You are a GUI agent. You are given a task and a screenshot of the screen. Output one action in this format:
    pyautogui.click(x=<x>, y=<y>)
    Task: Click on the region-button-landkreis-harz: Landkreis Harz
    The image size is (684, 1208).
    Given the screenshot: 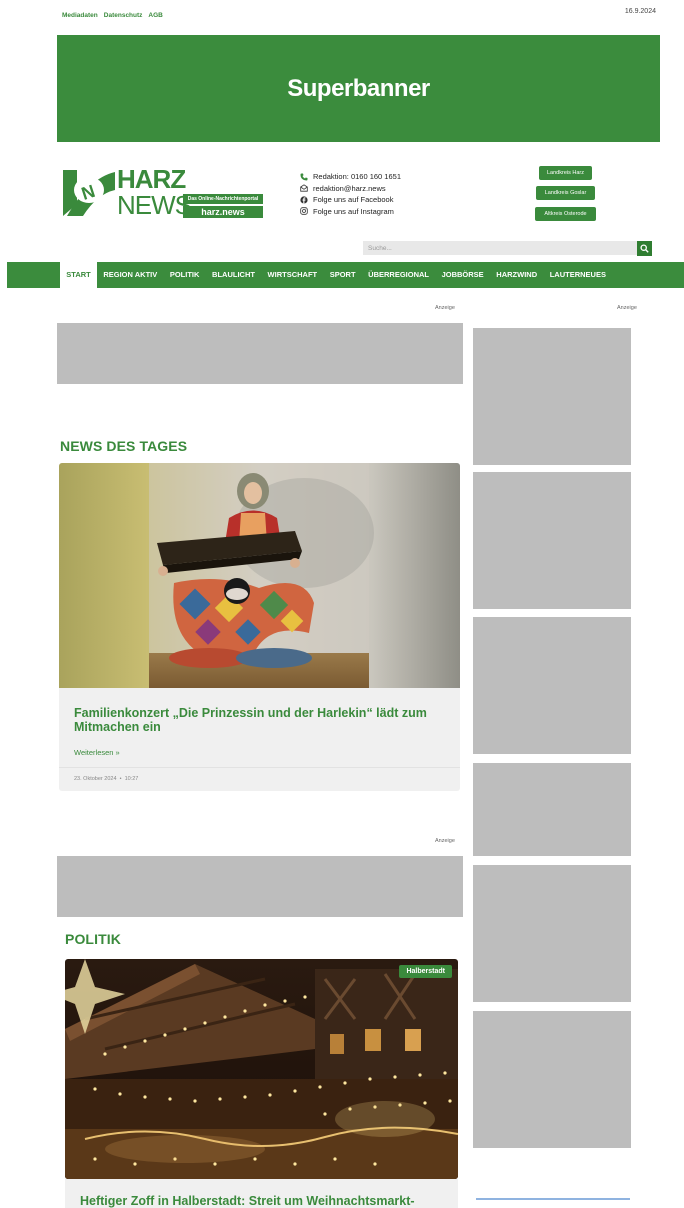 What is the action you would take?
    pyautogui.click(x=565, y=173)
    